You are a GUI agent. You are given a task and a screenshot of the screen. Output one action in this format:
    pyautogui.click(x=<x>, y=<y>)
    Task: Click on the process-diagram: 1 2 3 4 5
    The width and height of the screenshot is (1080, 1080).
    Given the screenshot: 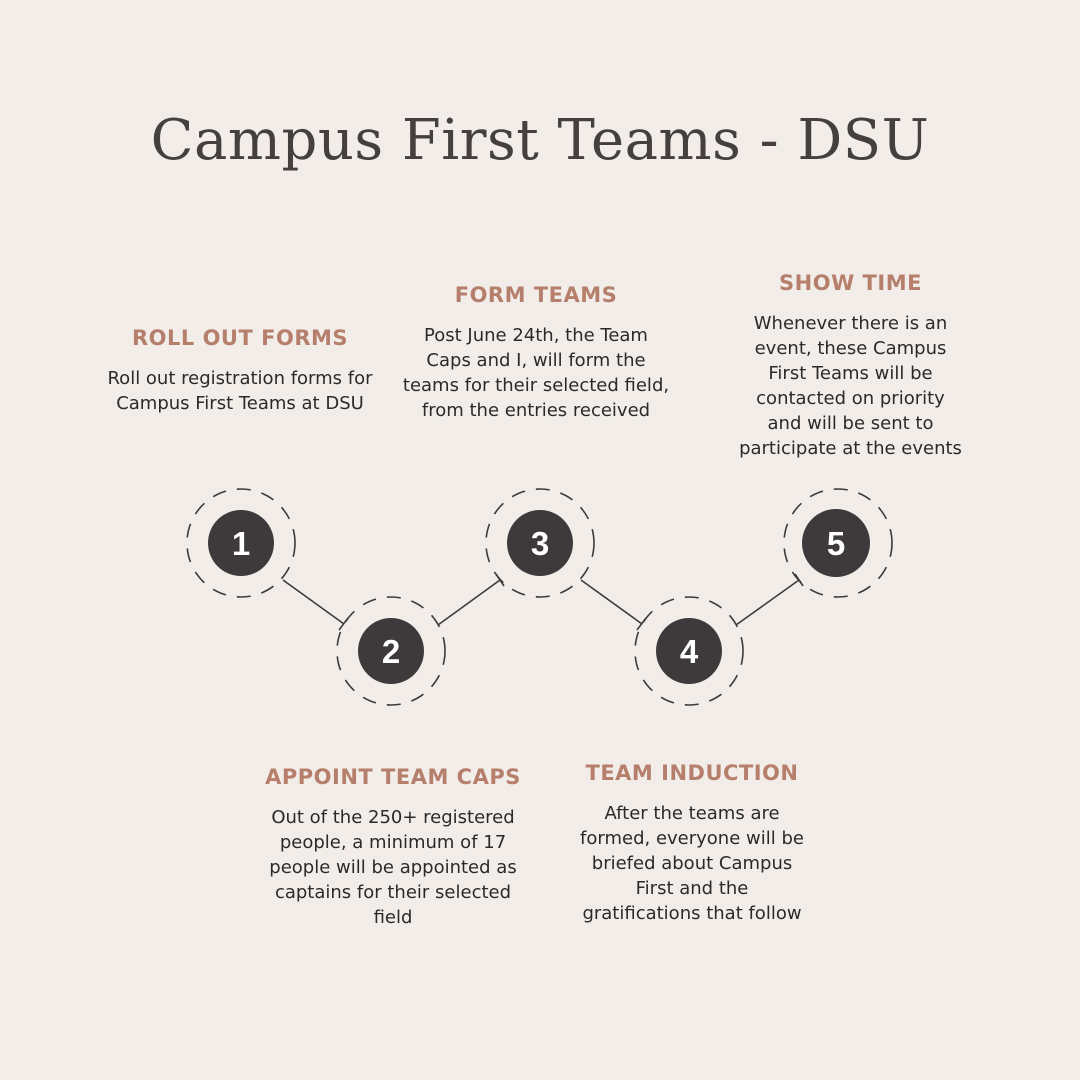 What is the action you would take?
    pyautogui.click(x=539, y=597)
    